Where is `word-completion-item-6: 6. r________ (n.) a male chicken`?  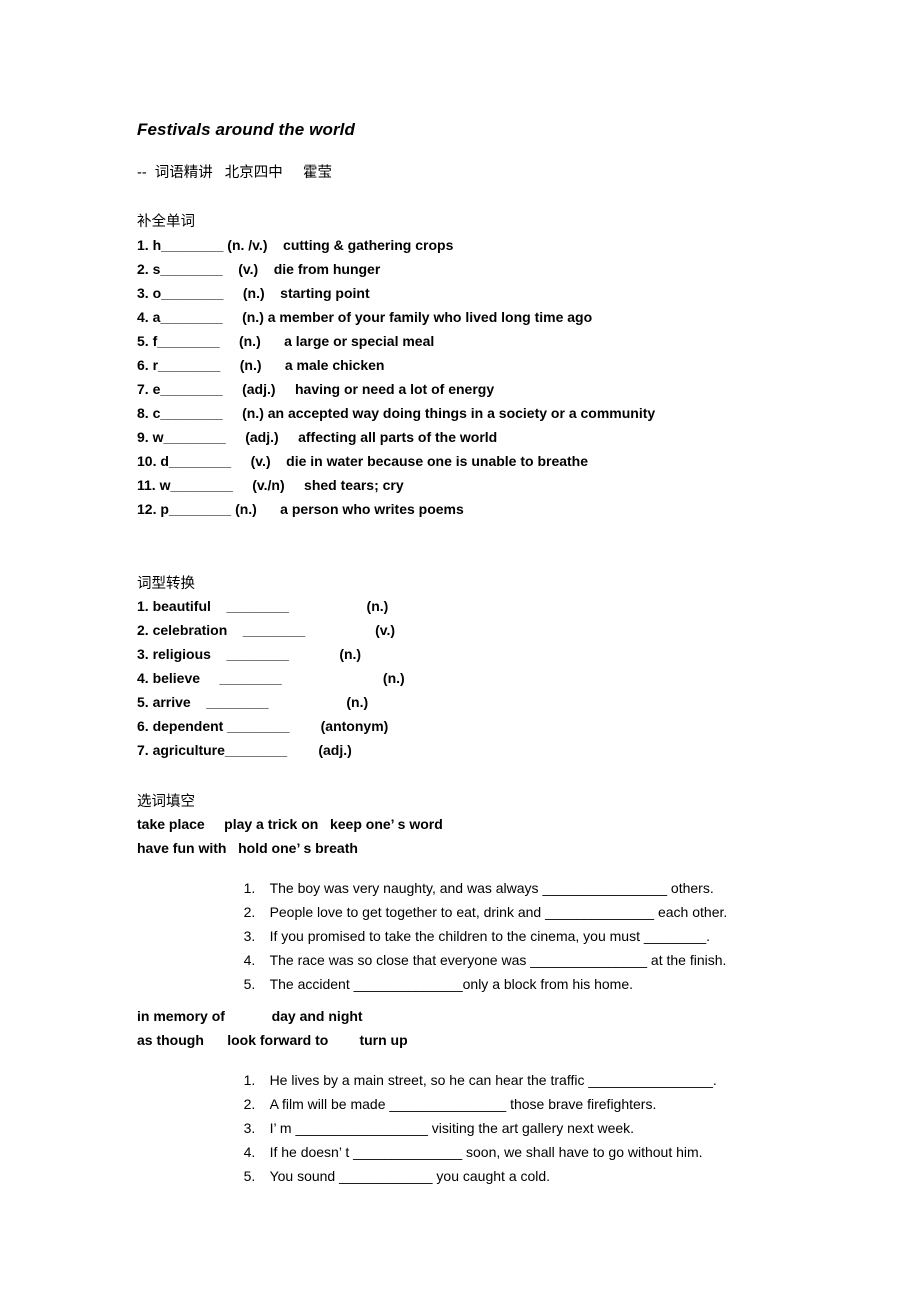
word-completion-item-6: 6. r________ (n.) a male chicken is located at coordinates (261, 365).